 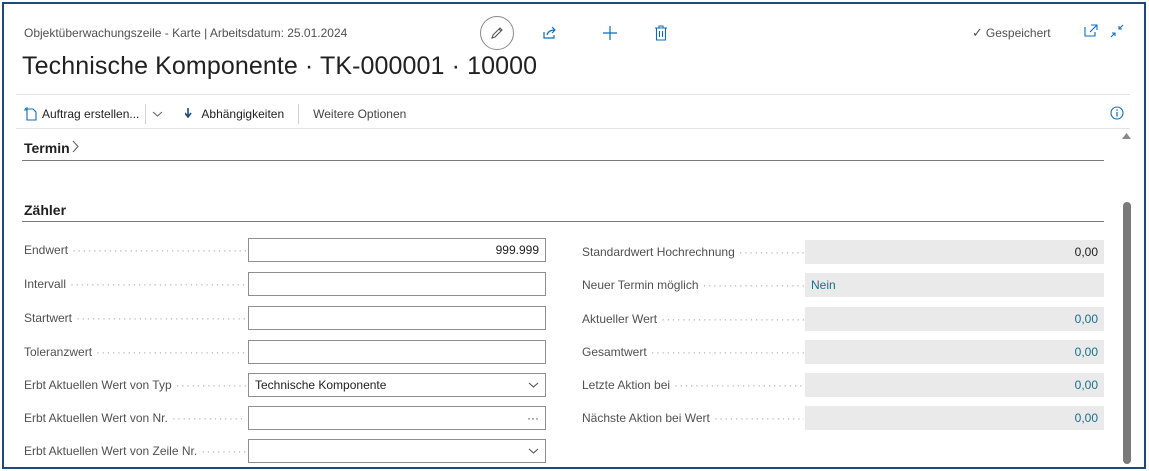 I want to click on dependencies-button: Abhängigkeiten, so click(x=234, y=114).